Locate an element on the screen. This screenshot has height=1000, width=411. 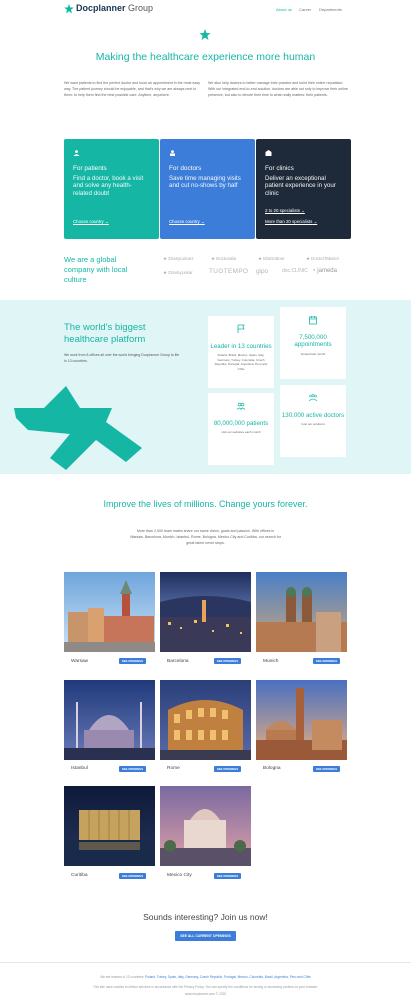
city-photo-curitiba is located at coordinates (109, 826).